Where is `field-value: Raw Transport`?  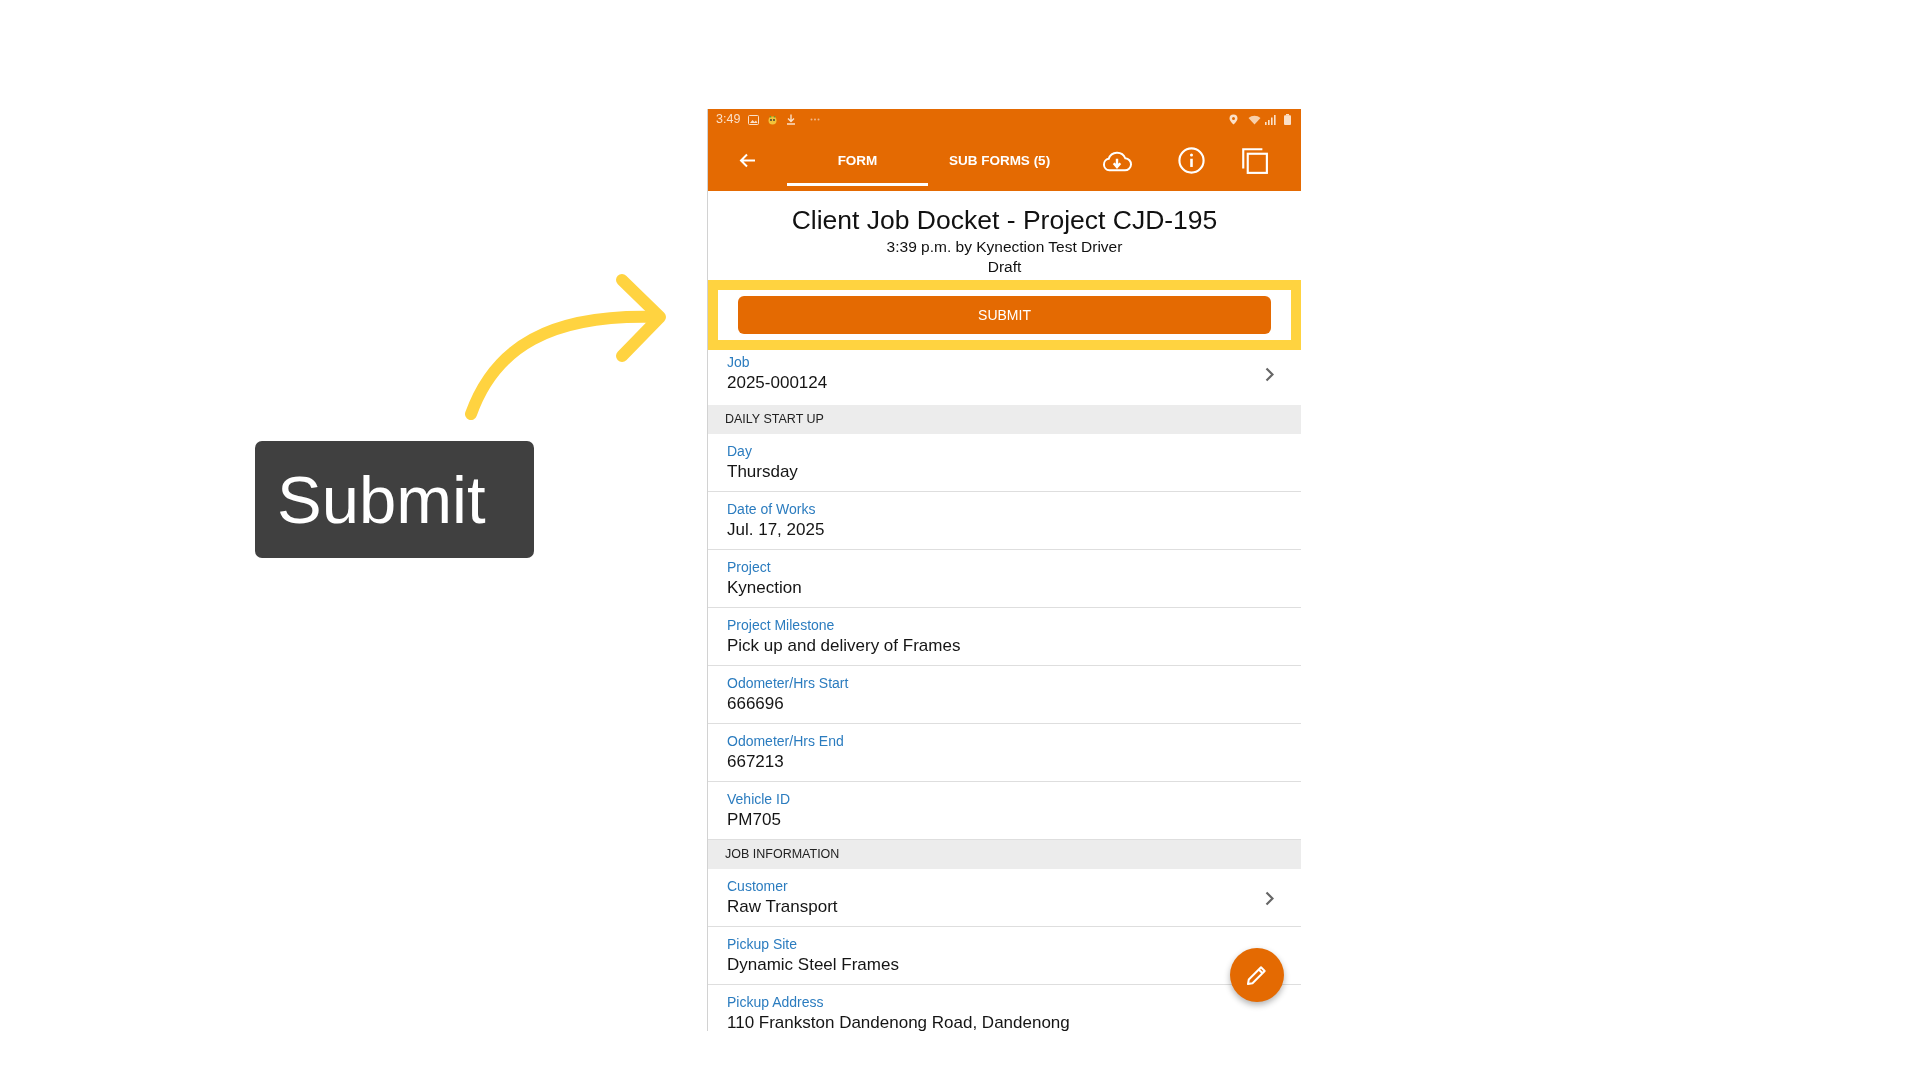
field-value: Raw Transport is located at coordinates (782, 907).